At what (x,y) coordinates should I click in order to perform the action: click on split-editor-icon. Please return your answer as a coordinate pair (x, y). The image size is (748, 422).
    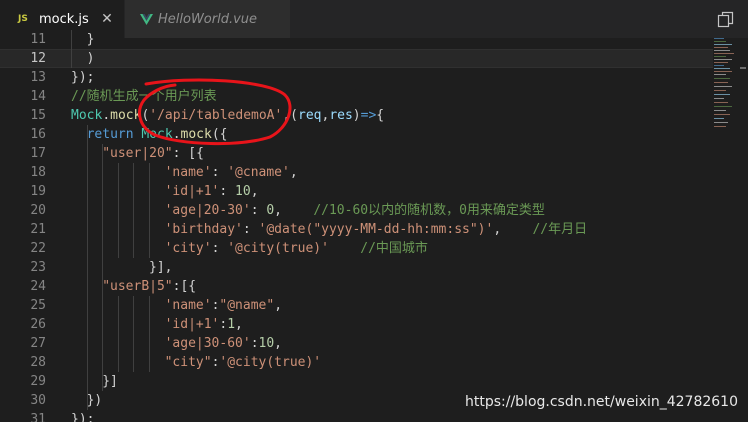
    Looking at the image, I should click on (725, 19).